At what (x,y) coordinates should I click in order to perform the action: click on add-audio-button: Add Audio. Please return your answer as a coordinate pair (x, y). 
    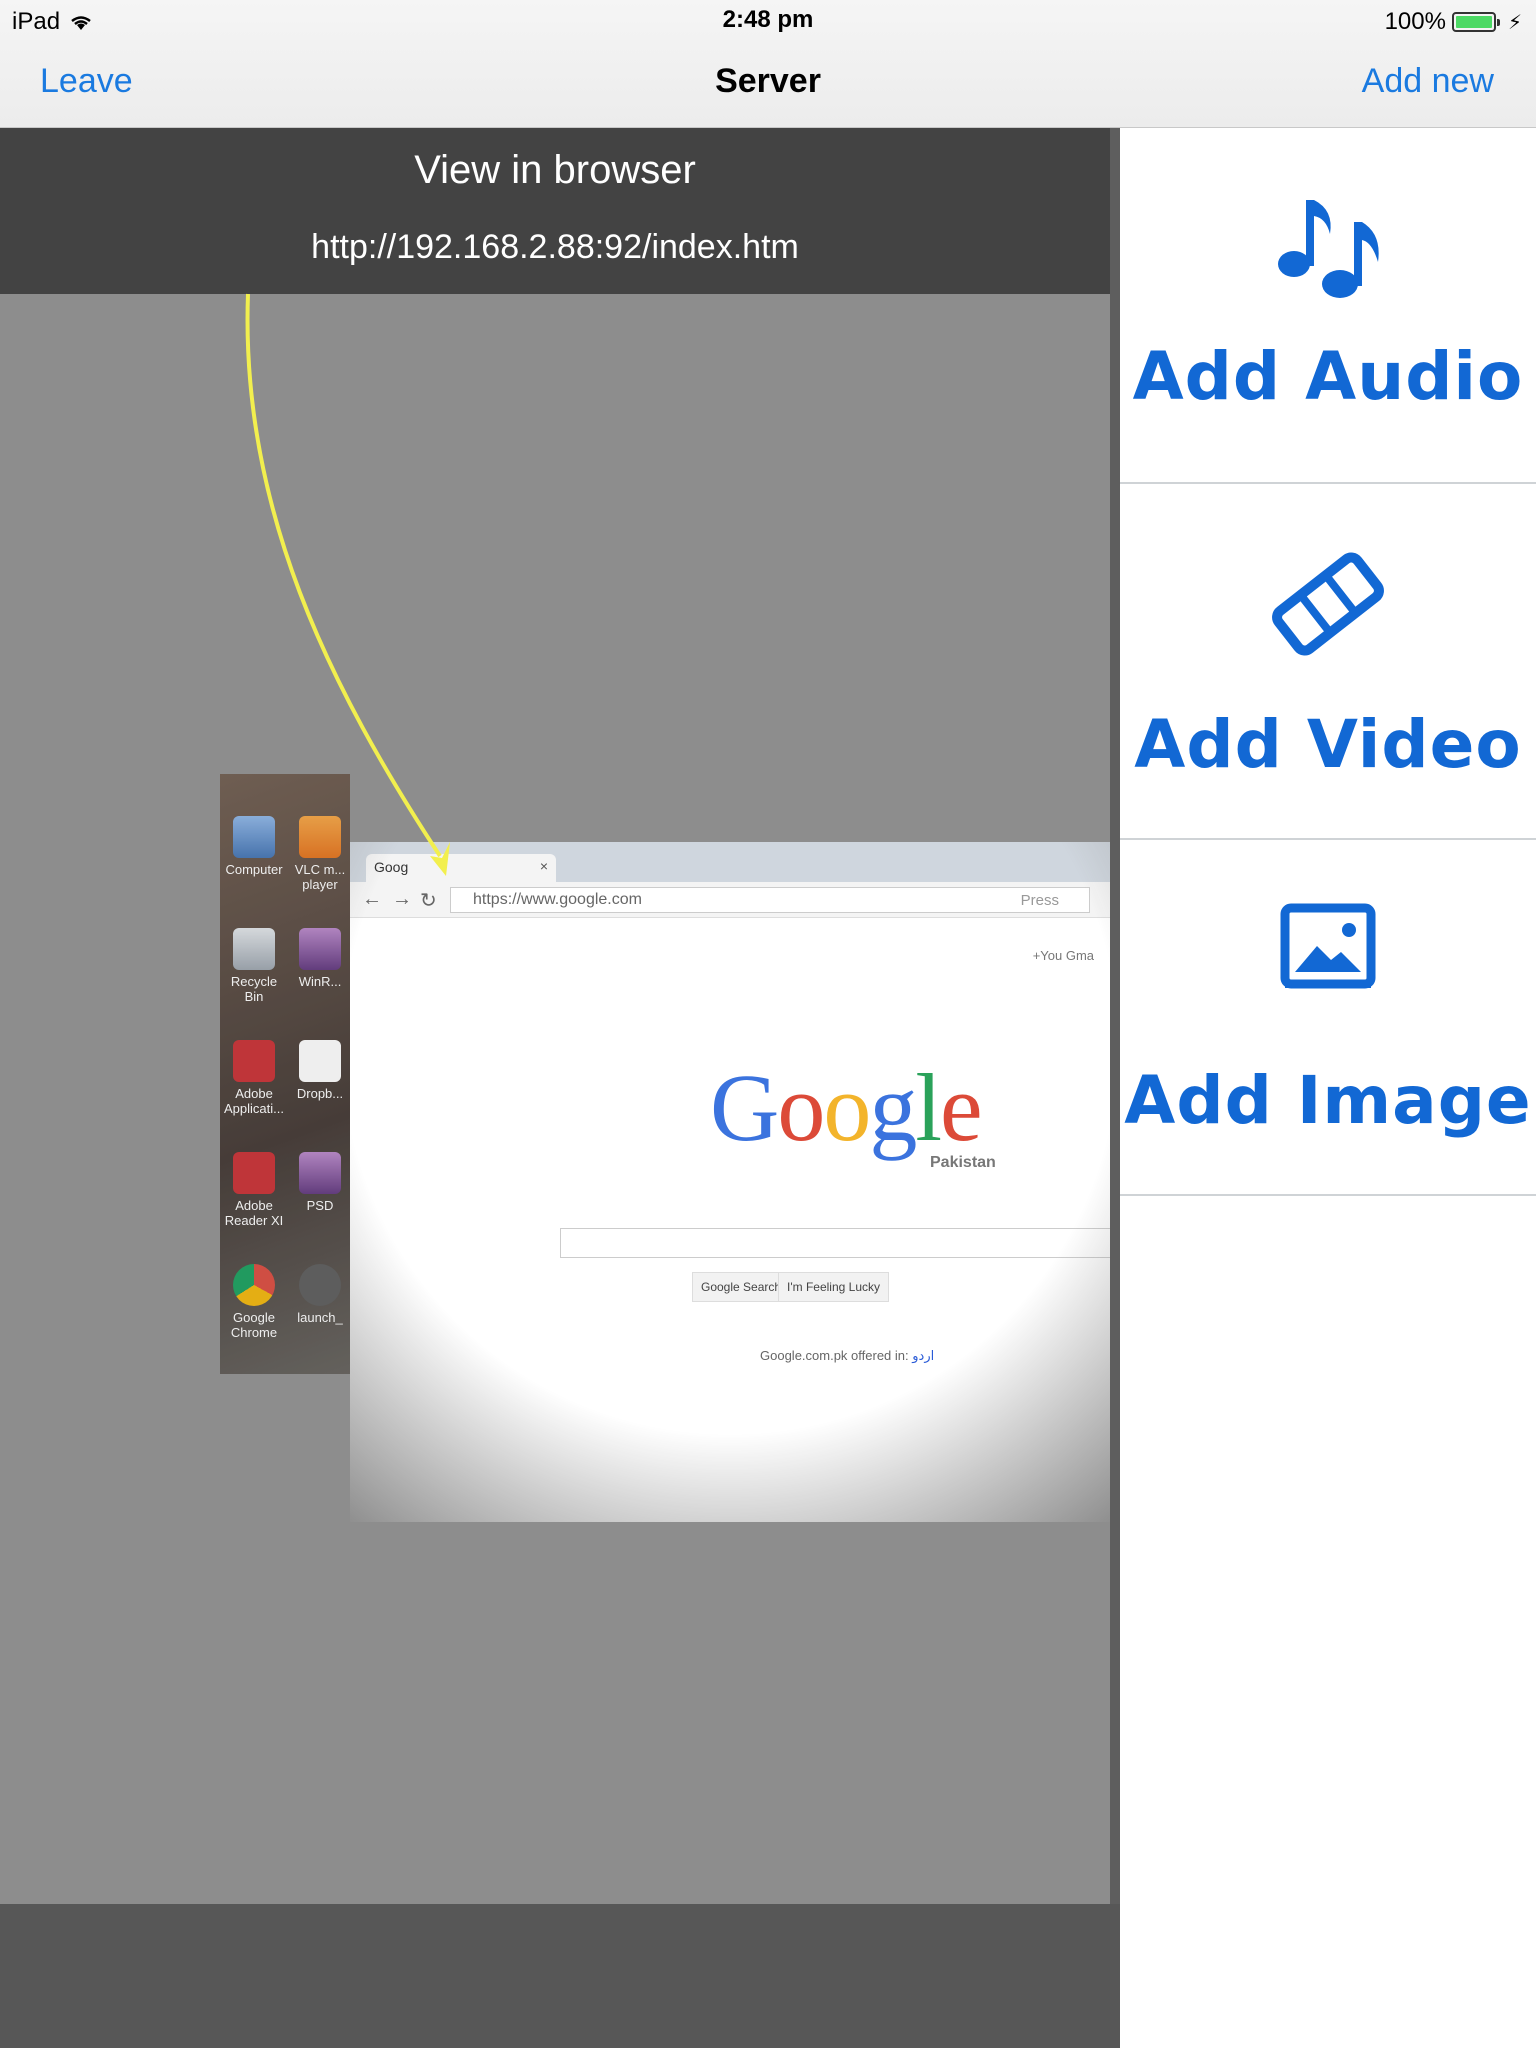
    Looking at the image, I should click on (1328, 306).